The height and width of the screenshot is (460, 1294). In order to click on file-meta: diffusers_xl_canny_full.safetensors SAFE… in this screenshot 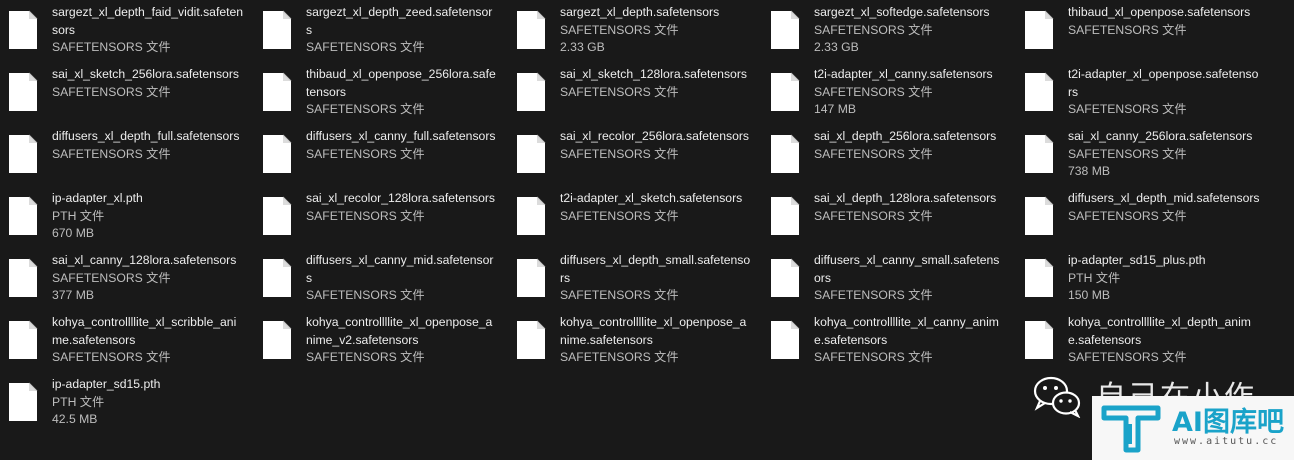, I will do `click(402, 145)`.